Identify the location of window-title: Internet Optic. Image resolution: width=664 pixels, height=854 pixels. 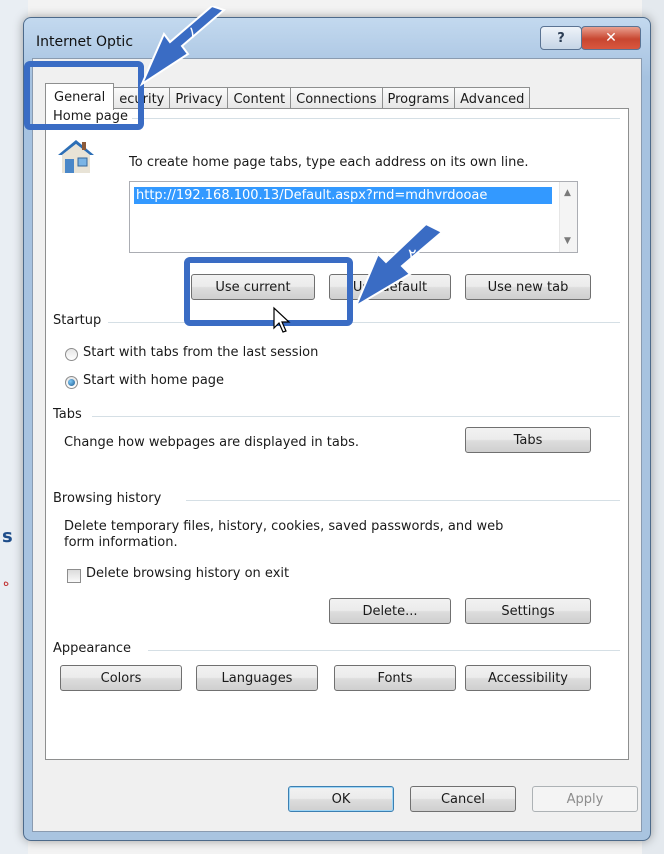
(85, 42).